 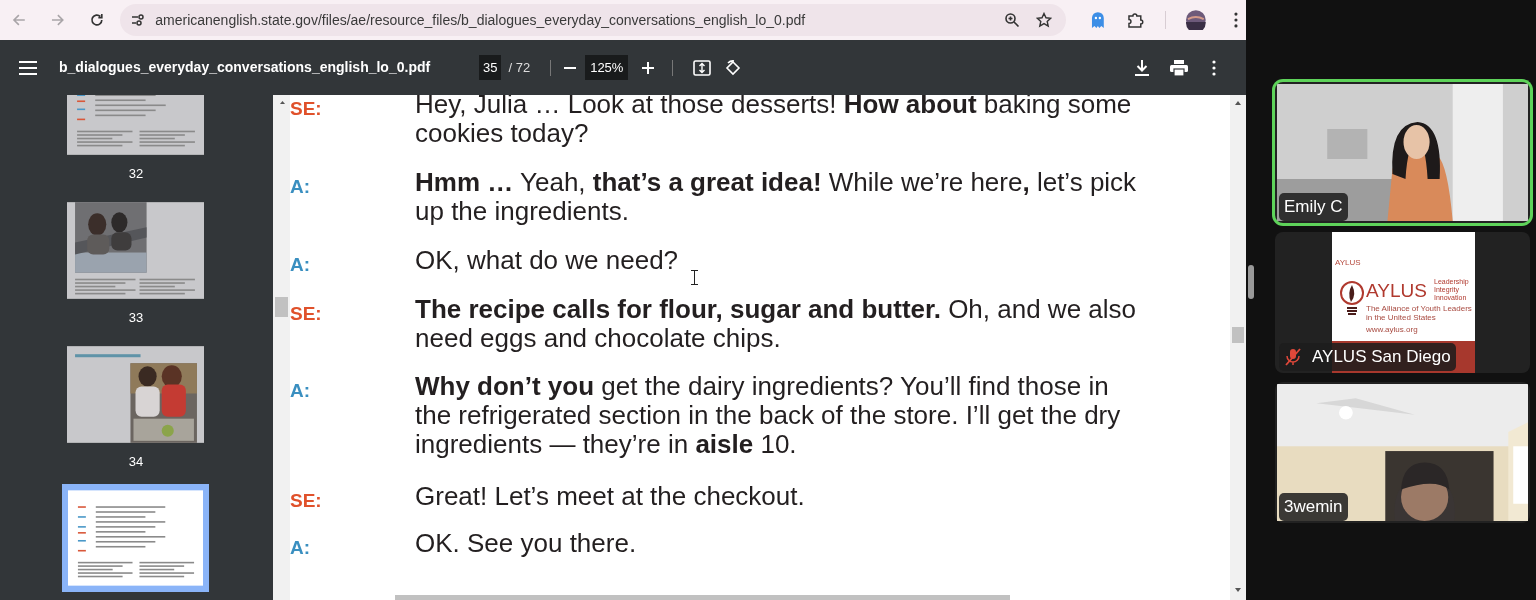 What do you see at coordinates (1348, 263) in the screenshot?
I see `slide-header: AYLUS` at bounding box center [1348, 263].